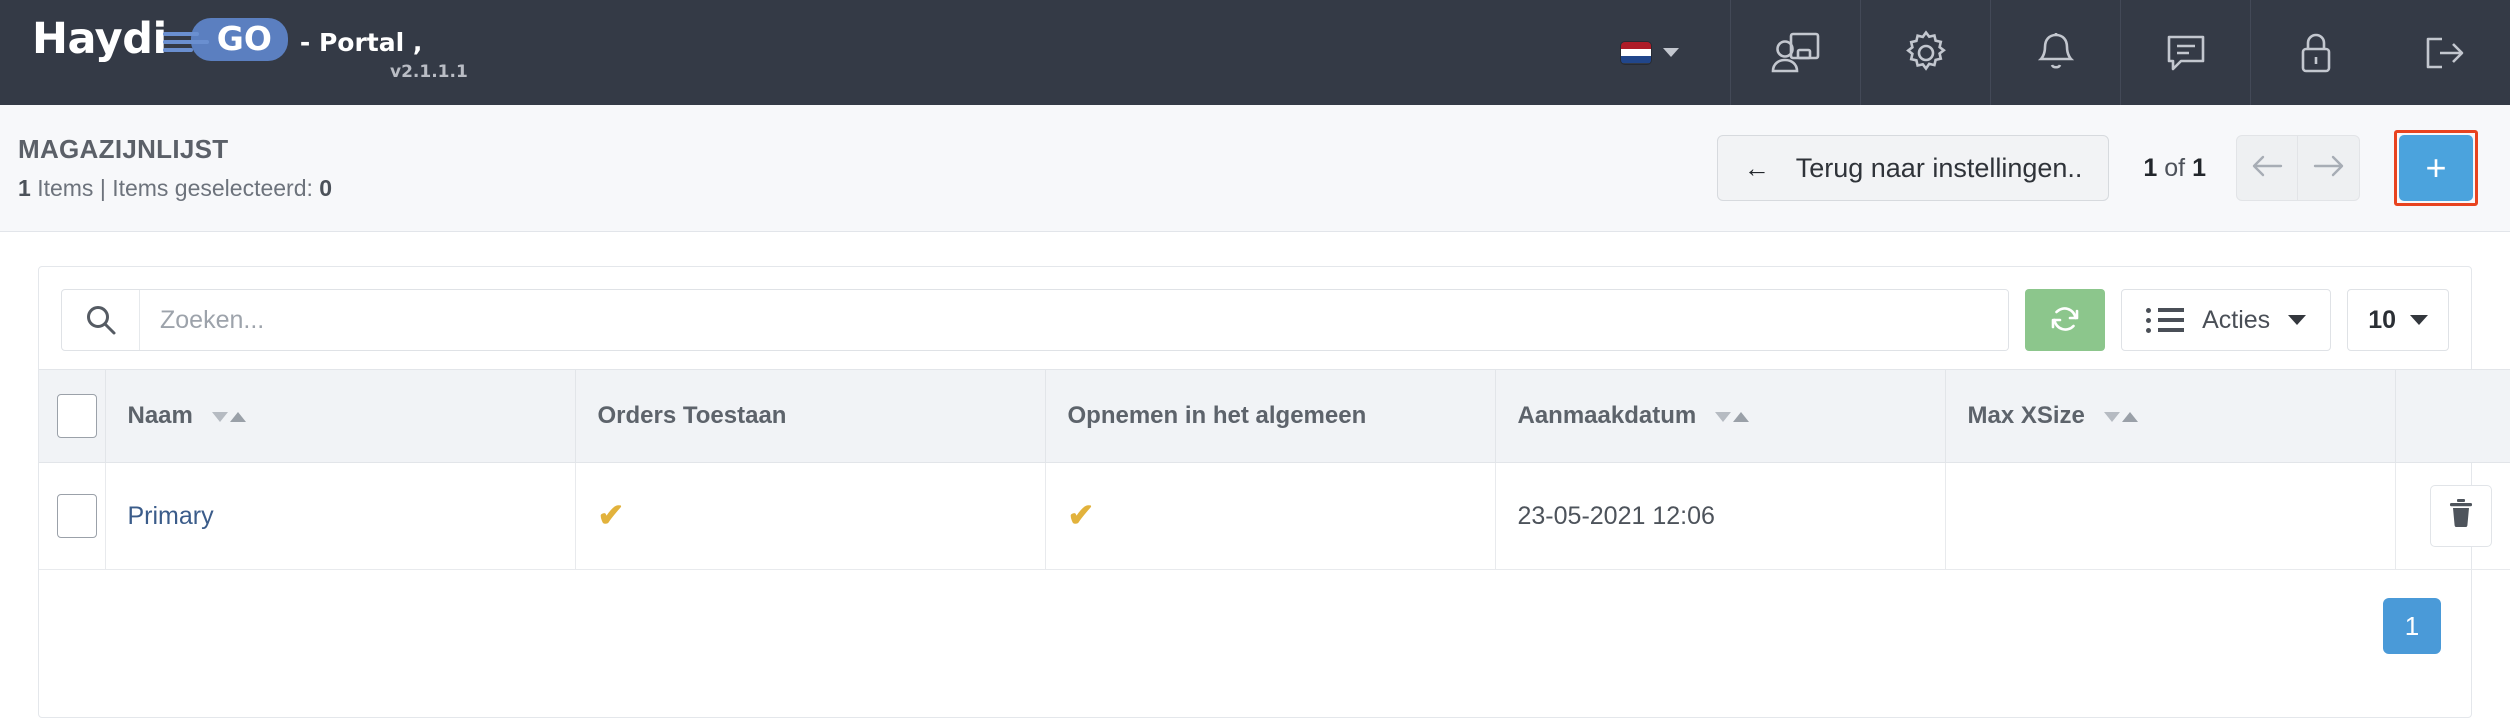  I want to click on actions-label: Acties, so click(2236, 319).